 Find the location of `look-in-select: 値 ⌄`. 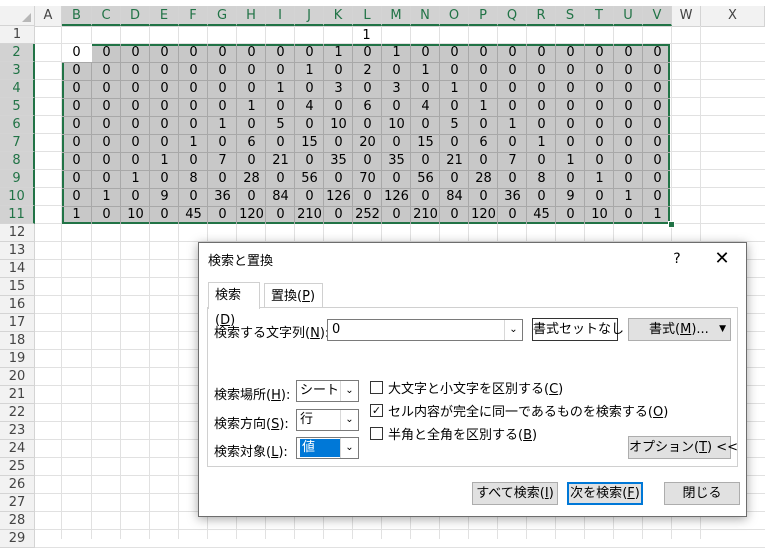

look-in-select: 値 ⌄ is located at coordinates (327, 448).